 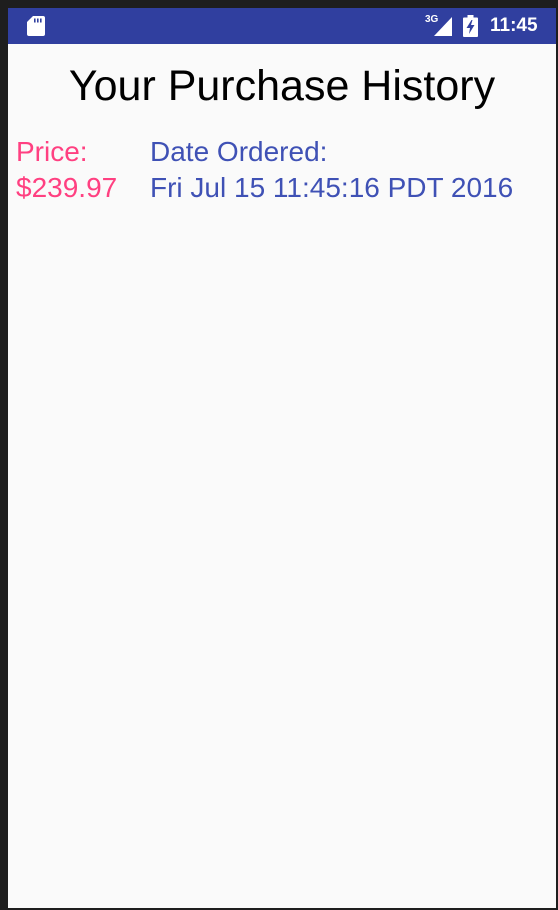 What do you see at coordinates (239, 151) in the screenshot?
I see `date-ordered-label: Date Ordered:` at bounding box center [239, 151].